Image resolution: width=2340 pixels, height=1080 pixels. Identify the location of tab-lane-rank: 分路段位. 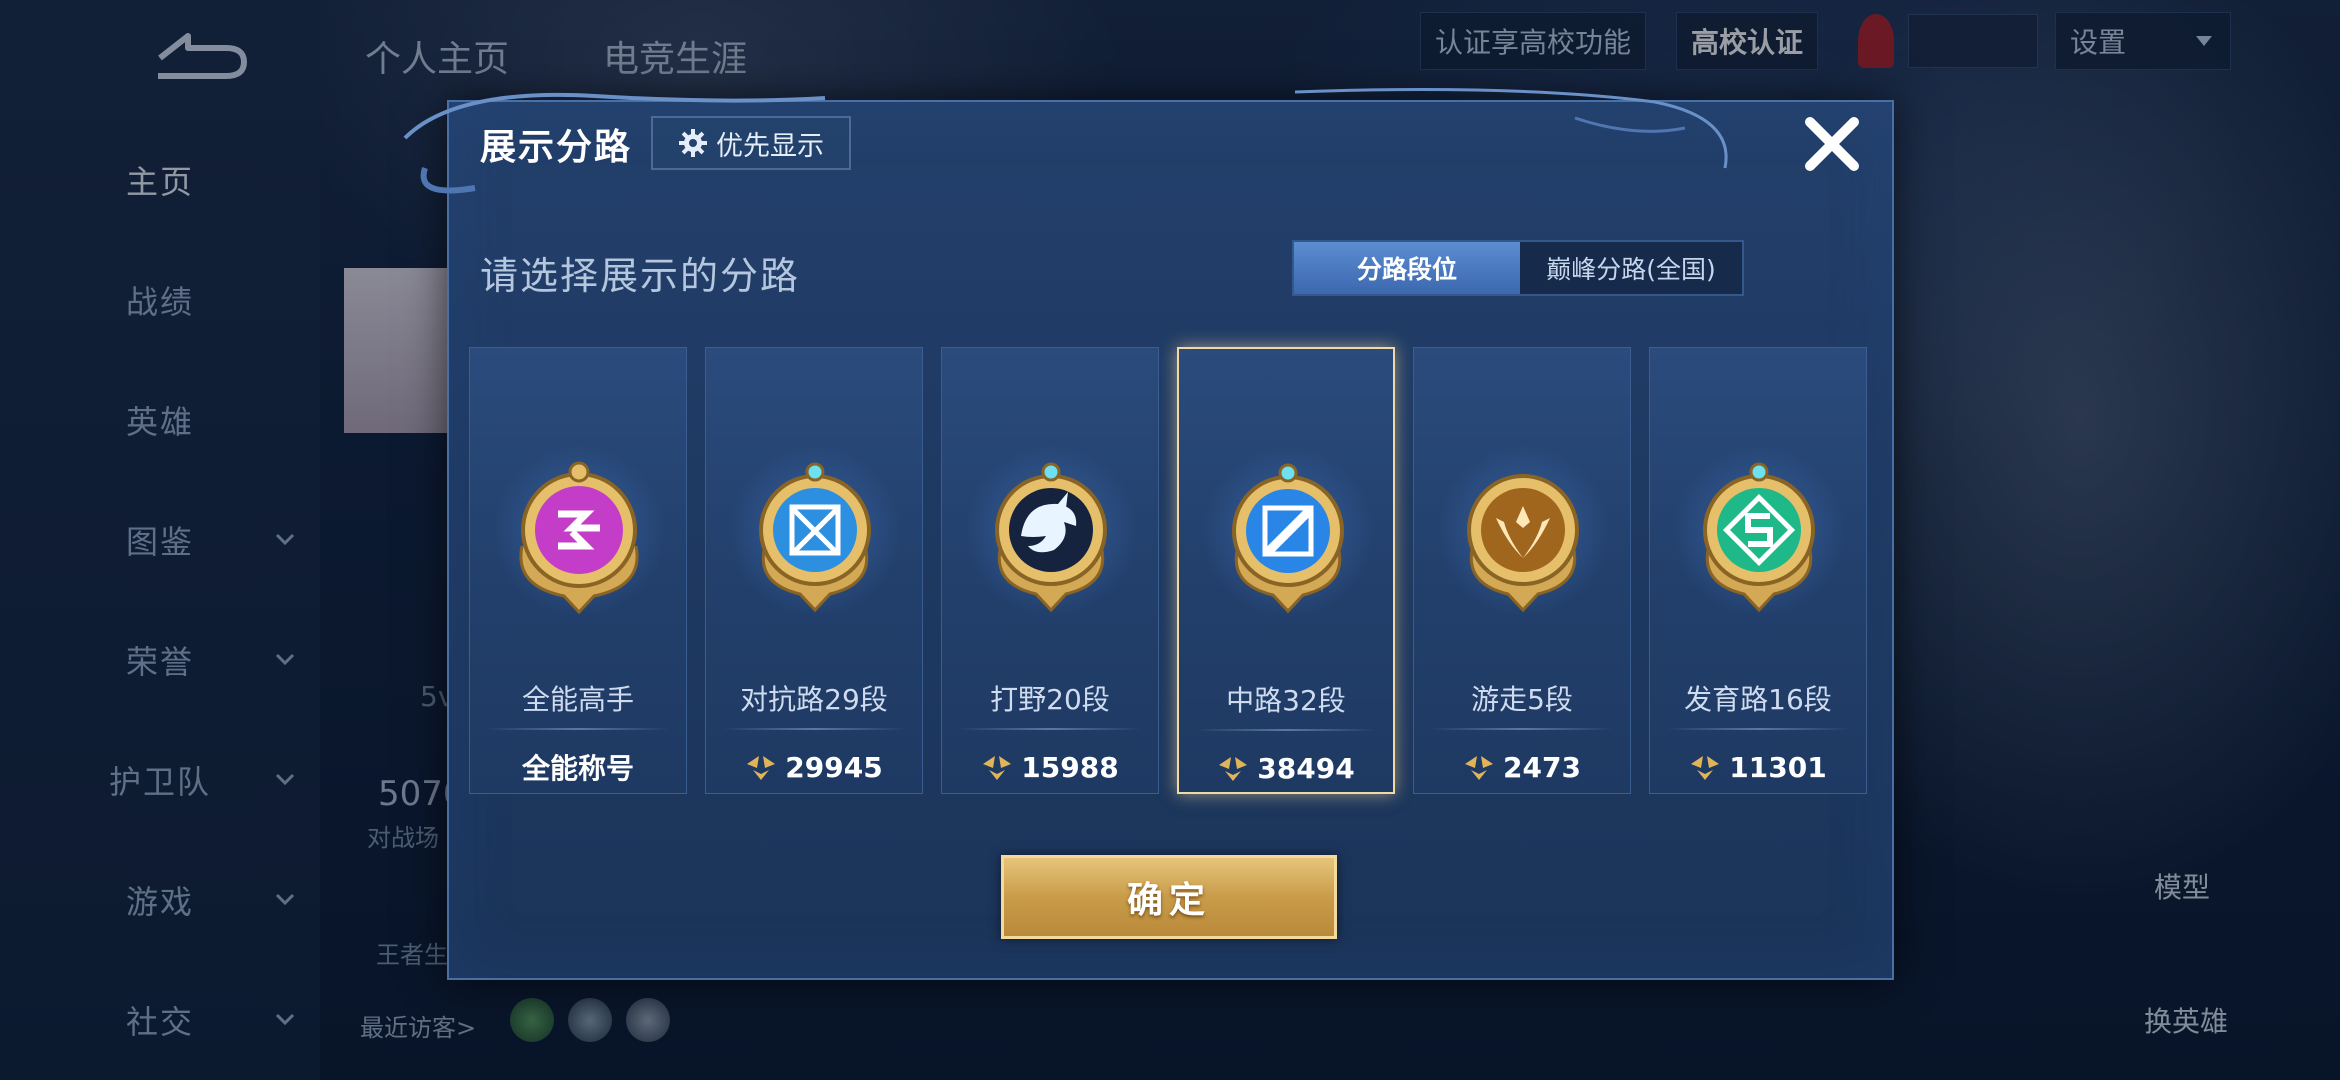
(1407, 268).